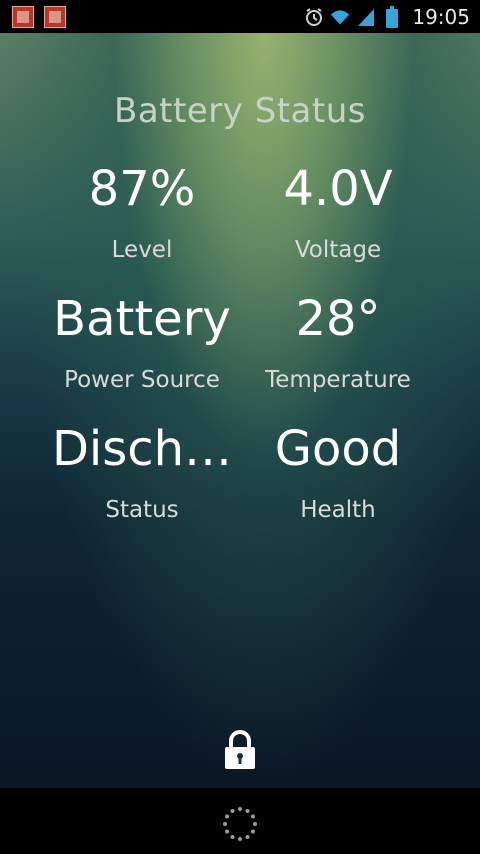 The image size is (480, 854). I want to click on system-icons: 19:05, so click(392, 17).